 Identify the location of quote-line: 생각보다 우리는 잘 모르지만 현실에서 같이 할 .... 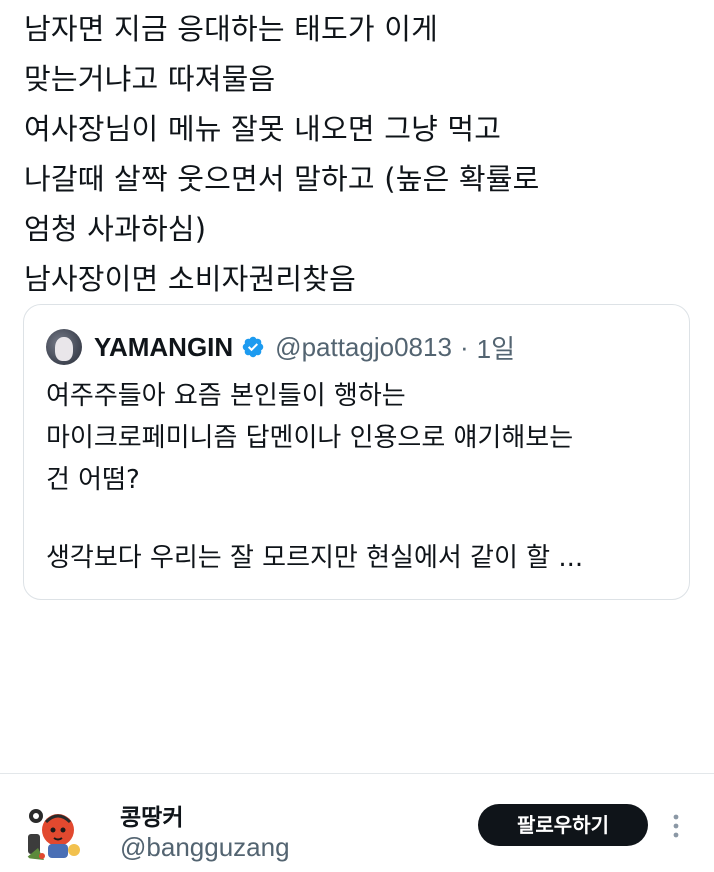
(315, 558).